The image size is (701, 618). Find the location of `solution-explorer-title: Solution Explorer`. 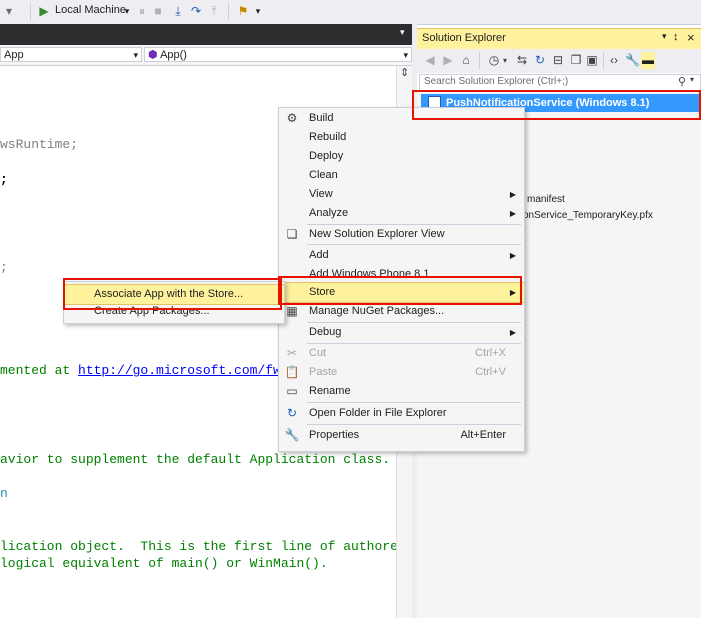

solution-explorer-title: Solution Explorer is located at coordinates (464, 38).